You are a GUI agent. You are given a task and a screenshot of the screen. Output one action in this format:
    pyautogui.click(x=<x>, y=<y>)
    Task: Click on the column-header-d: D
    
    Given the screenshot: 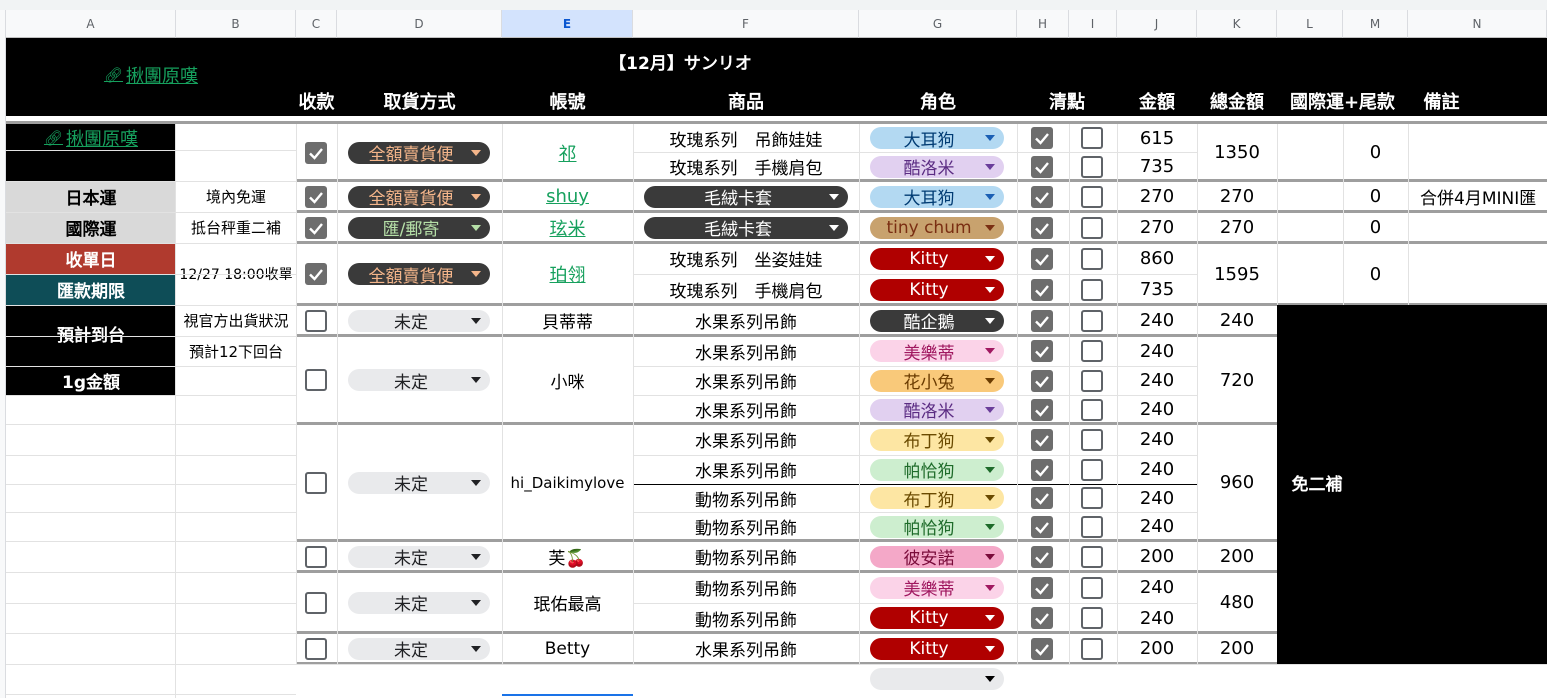 What is the action you would take?
    pyautogui.click(x=419, y=24)
    